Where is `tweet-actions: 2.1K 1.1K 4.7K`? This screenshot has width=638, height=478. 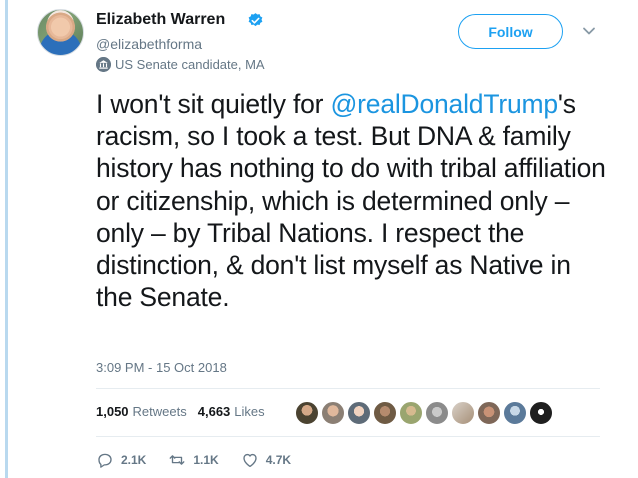 tweet-actions: 2.1K 1.1K 4.7K is located at coordinates (204, 460).